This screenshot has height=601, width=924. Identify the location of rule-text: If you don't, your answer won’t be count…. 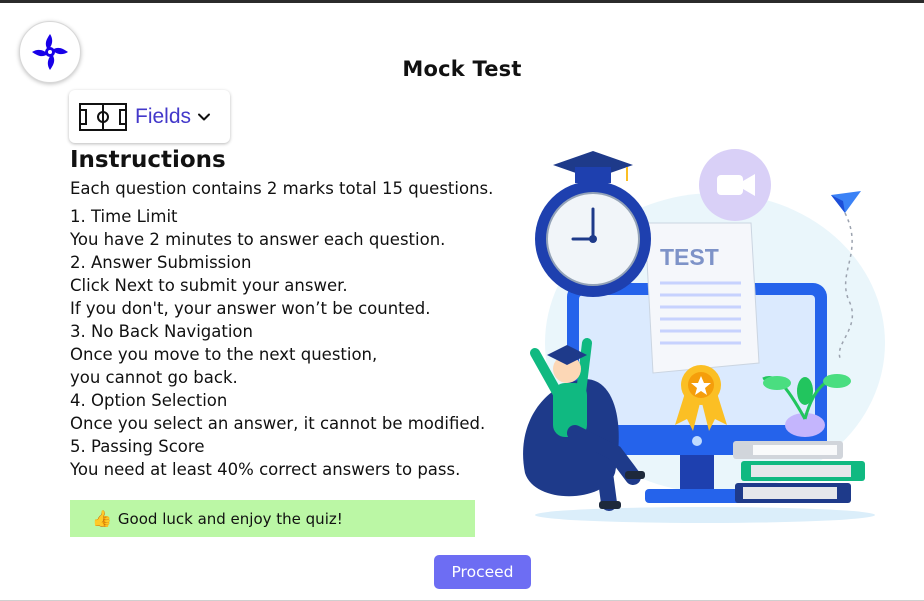
(250, 308).